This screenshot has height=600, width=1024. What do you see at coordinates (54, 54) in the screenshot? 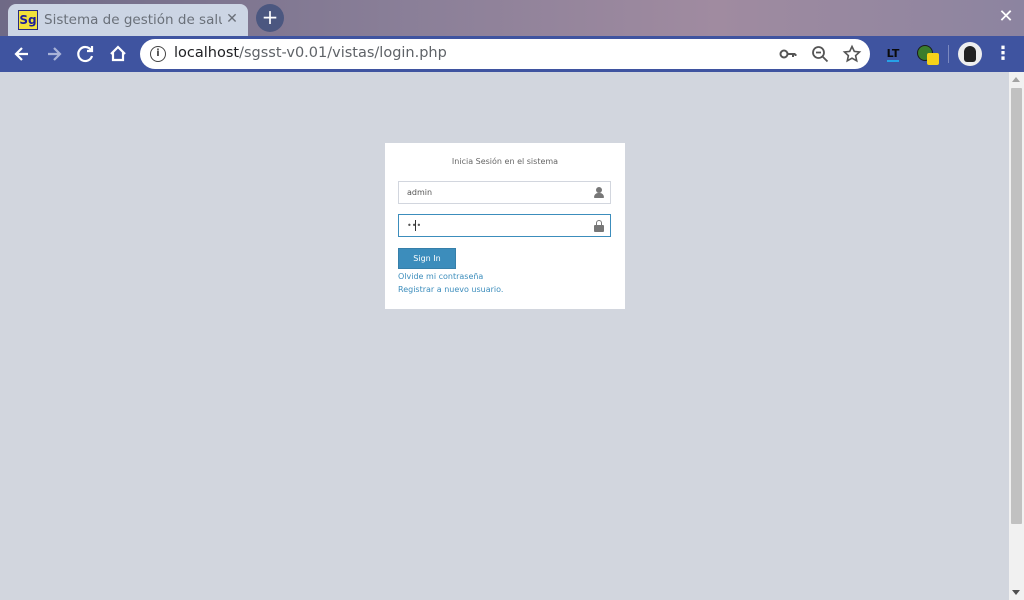
I see `forward-icon` at bounding box center [54, 54].